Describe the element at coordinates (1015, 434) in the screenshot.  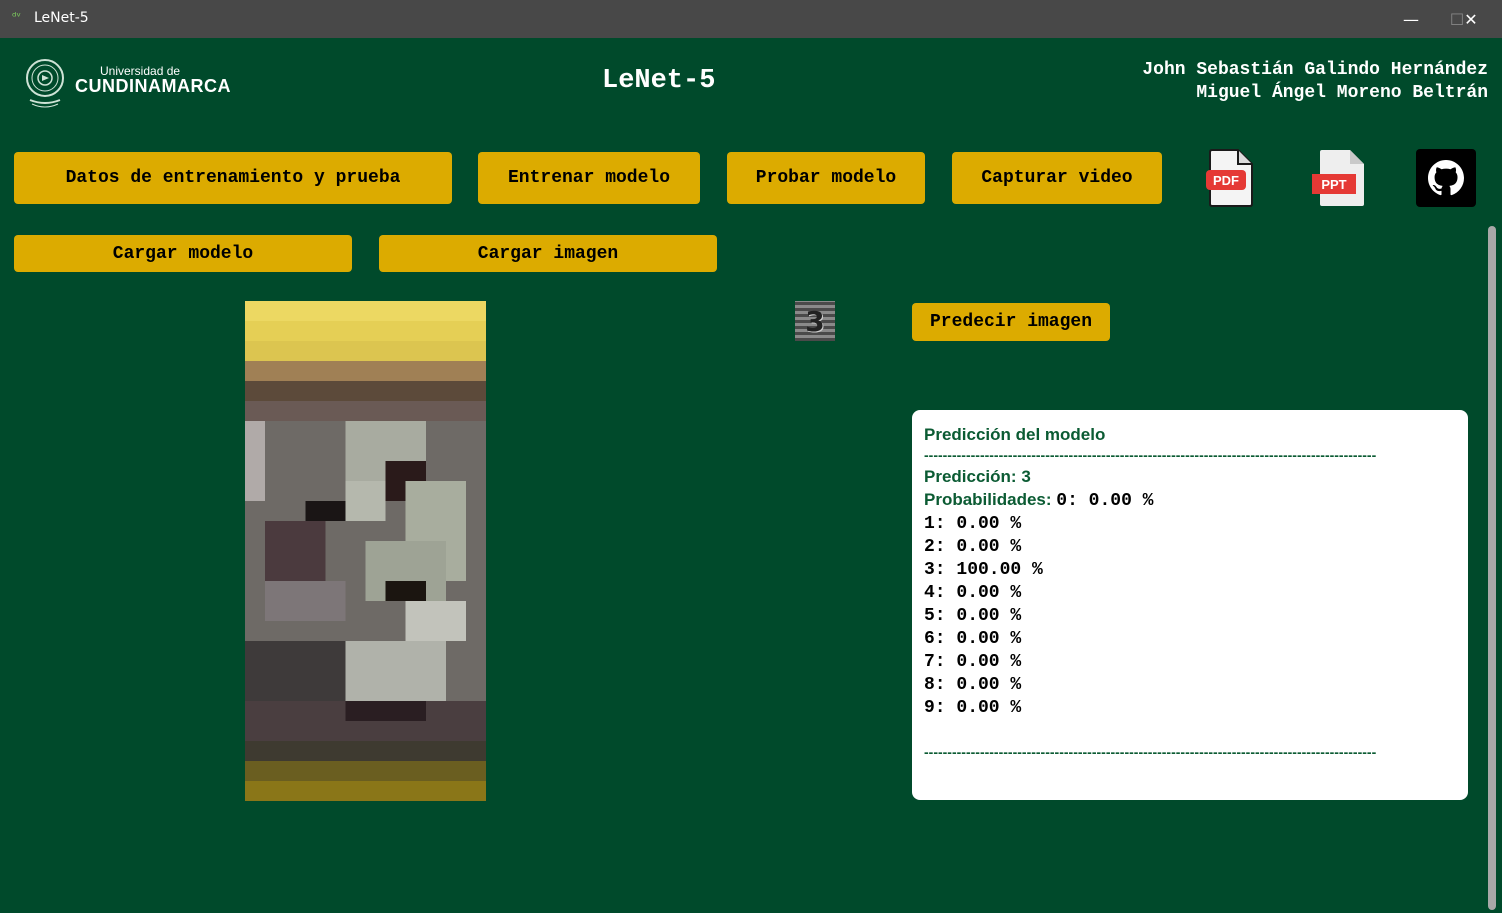
I see `prediction-panel-title: Predicción del modelo` at that location.